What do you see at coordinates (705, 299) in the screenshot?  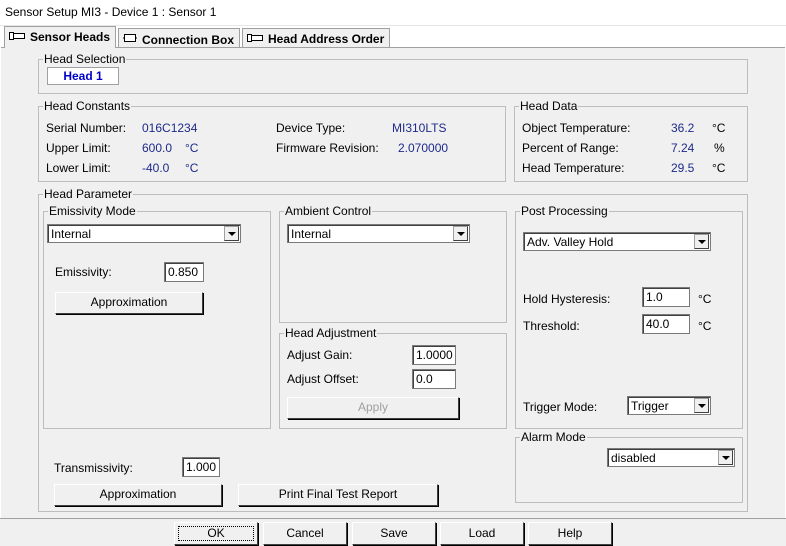 I see `hold-hysteresis-unit: °C` at bounding box center [705, 299].